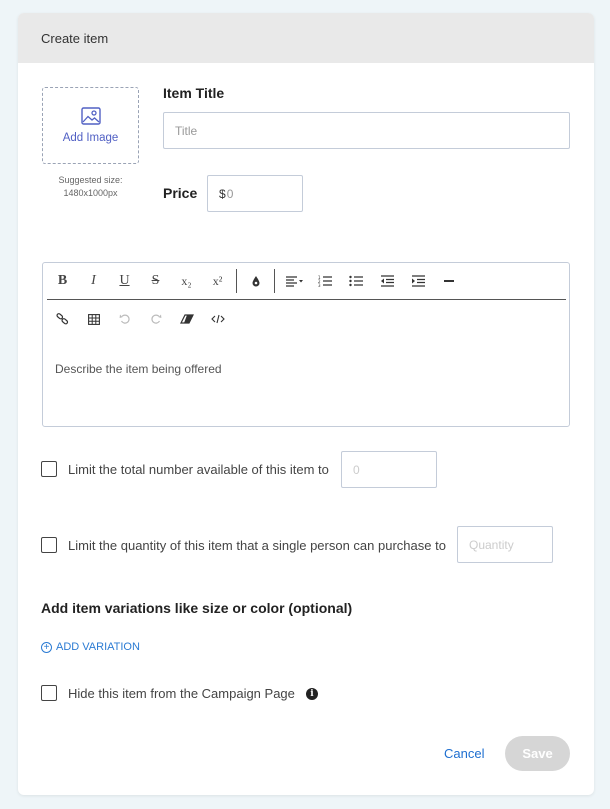  I want to click on text-color-button, so click(255, 281).